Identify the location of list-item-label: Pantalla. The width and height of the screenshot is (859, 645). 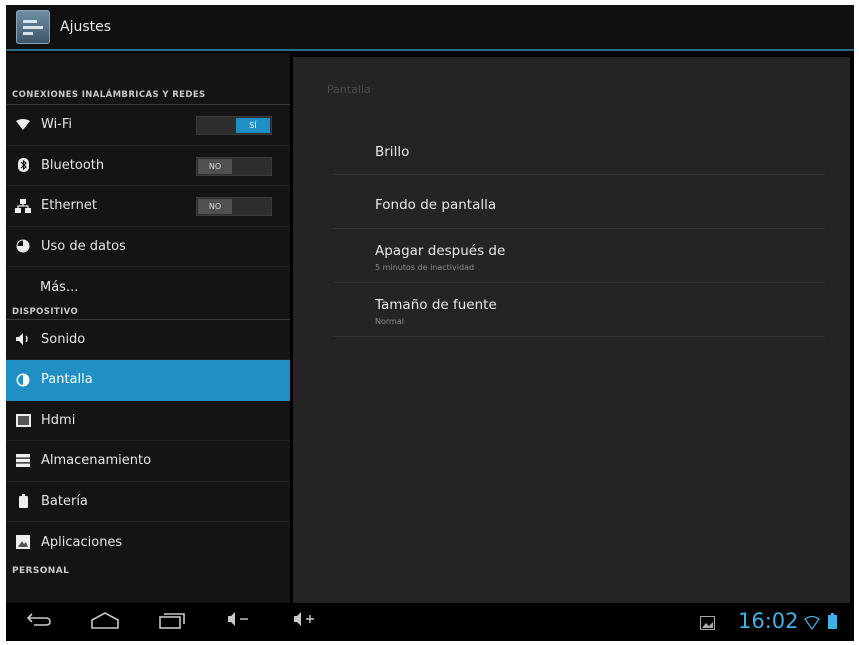
(67, 380).